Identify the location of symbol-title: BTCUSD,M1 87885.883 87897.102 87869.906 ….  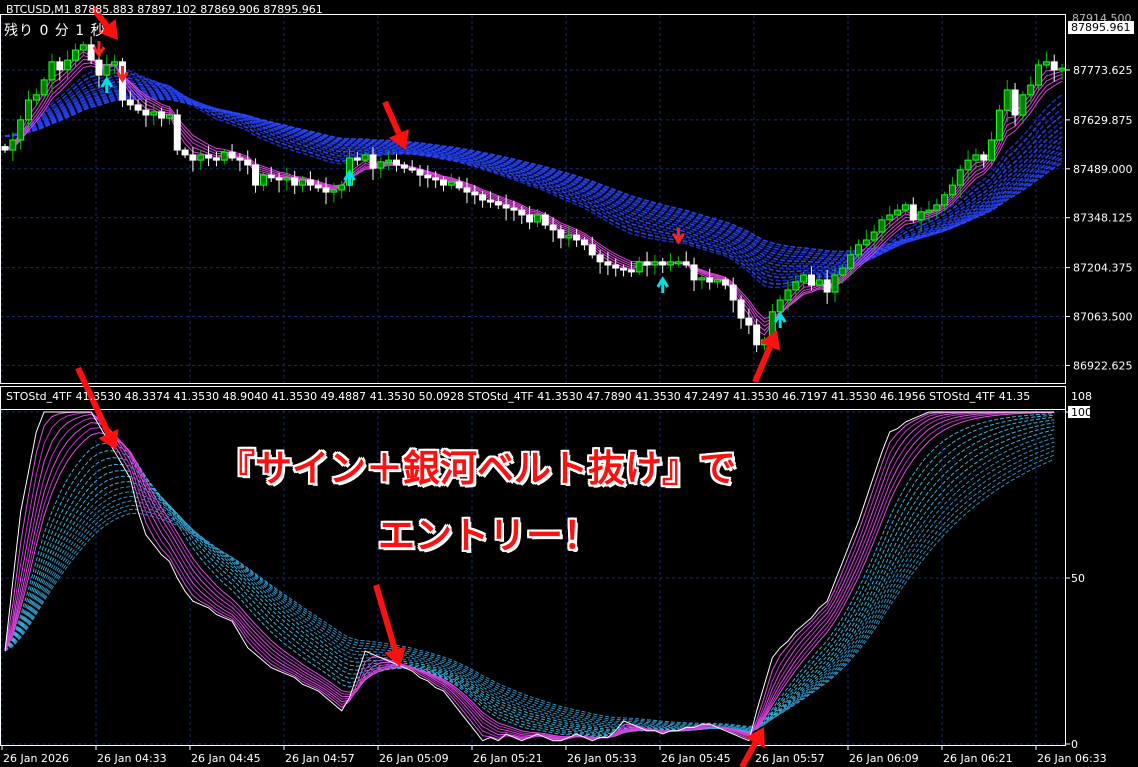
(164, 9).